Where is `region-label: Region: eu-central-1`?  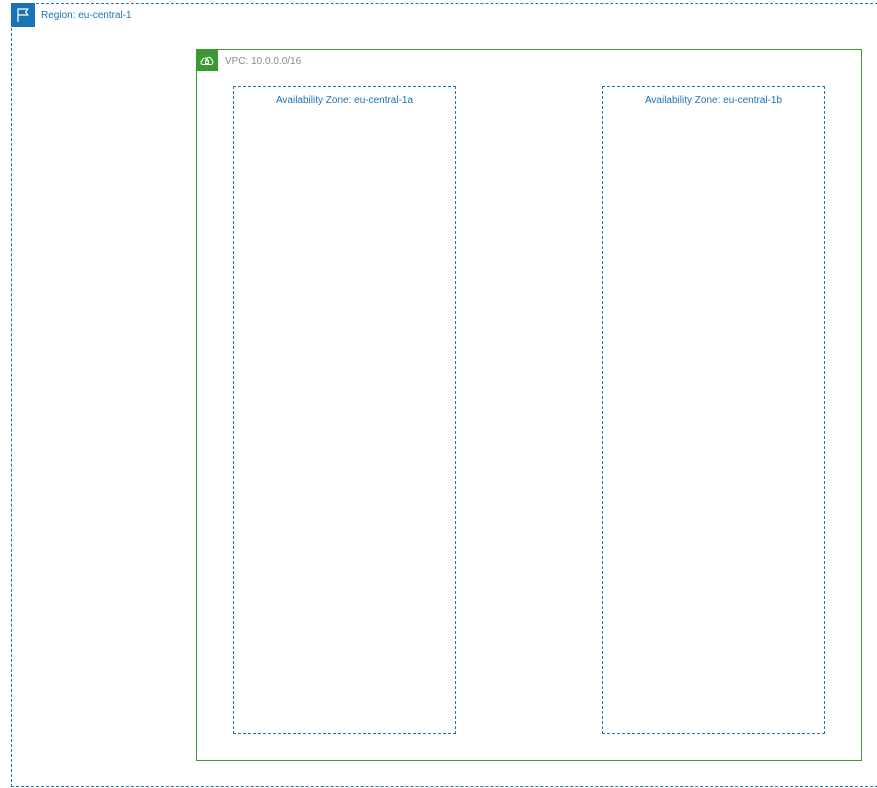
region-label: Region: eu-central-1 is located at coordinates (86, 15).